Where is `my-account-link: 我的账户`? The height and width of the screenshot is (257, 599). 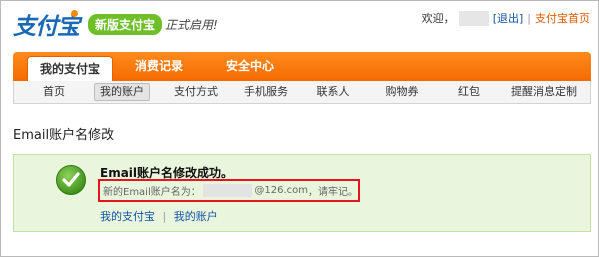
my-account-link: 我的账户 is located at coordinates (196, 216).